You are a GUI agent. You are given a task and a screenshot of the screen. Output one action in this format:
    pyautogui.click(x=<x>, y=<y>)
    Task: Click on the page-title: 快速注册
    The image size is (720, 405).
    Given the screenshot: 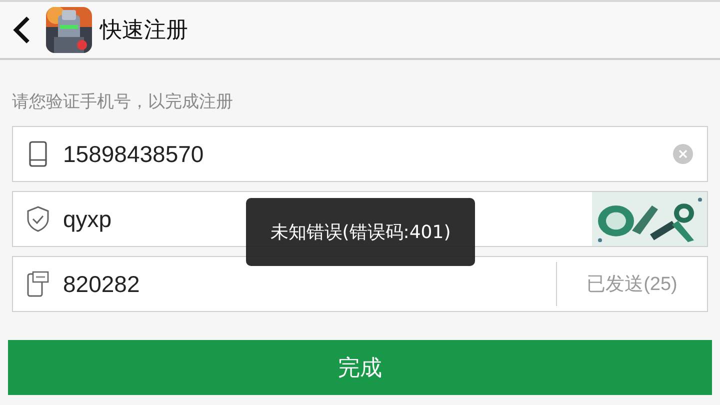 What is the action you would take?
    pyautogui.click(x=144, y=31)
    